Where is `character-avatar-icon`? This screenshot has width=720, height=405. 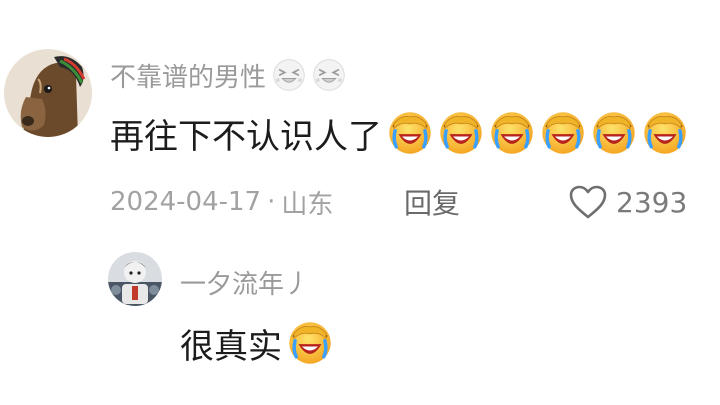
character-avatar-icon is located at coordinates (135, 279).